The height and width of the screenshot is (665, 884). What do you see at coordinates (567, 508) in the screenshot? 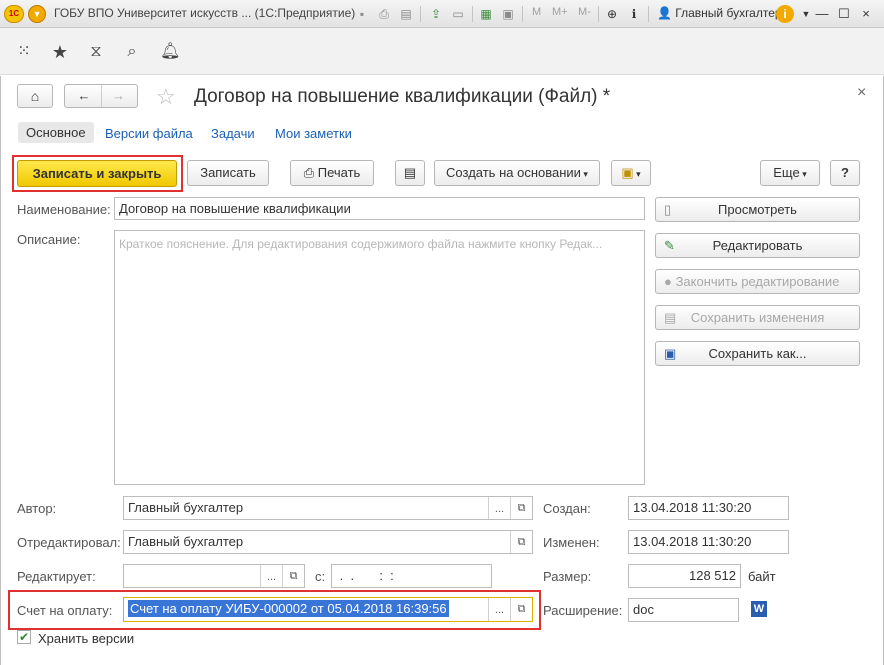
I see `created-label: Создан:` at bounding box center [567, 508].